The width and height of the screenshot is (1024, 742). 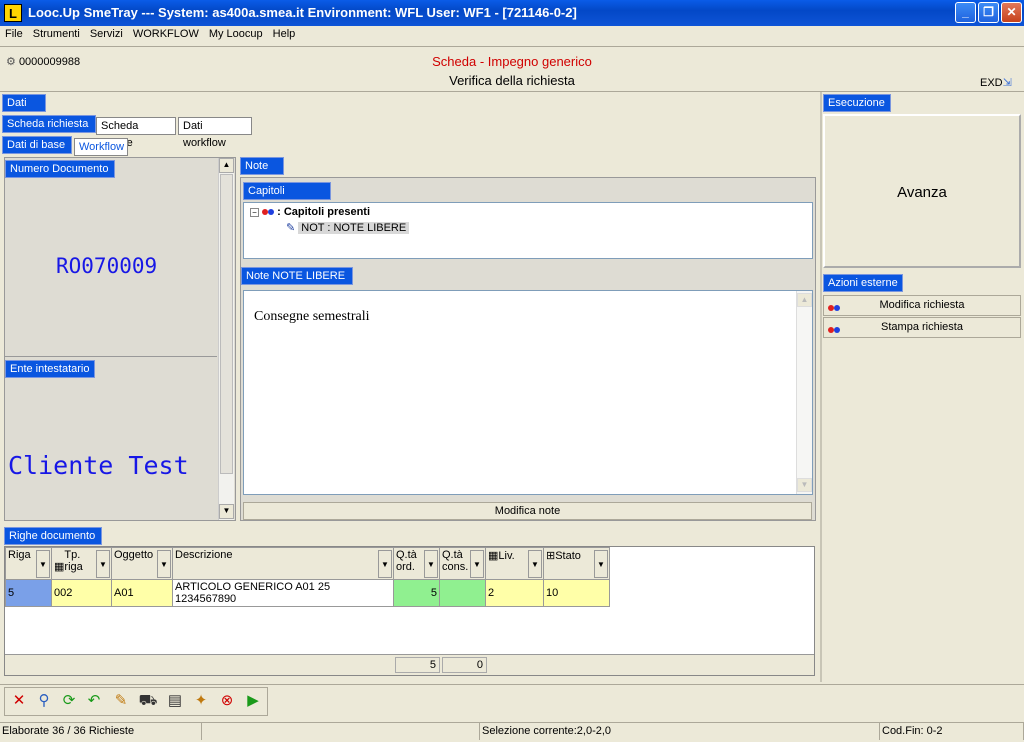 I want to click on collapse-icon: −, so click(x=254, y=212).